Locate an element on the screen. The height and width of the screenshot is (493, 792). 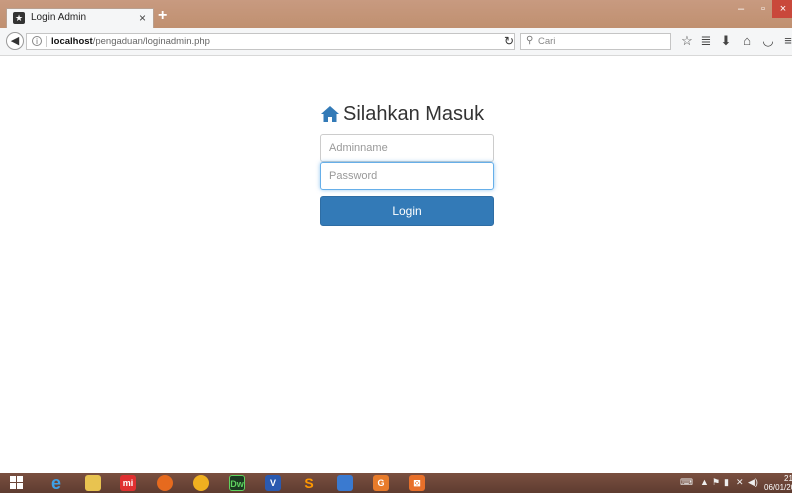
browser-tab: ★ Login Admin × is located at coordinates (80, 18).